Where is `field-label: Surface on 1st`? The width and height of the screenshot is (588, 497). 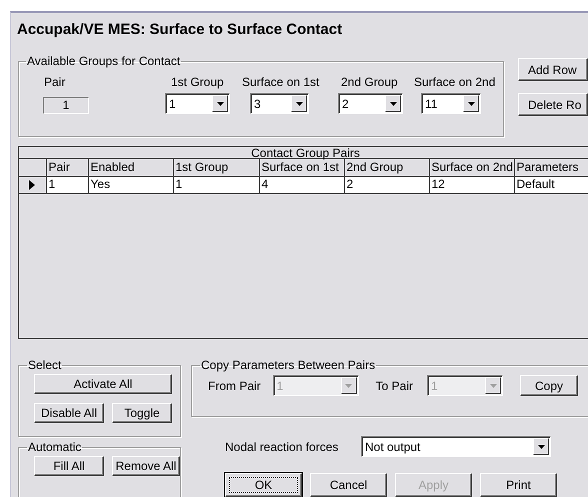 field-label: Surface on 1st is located at coordinates (281, 82).